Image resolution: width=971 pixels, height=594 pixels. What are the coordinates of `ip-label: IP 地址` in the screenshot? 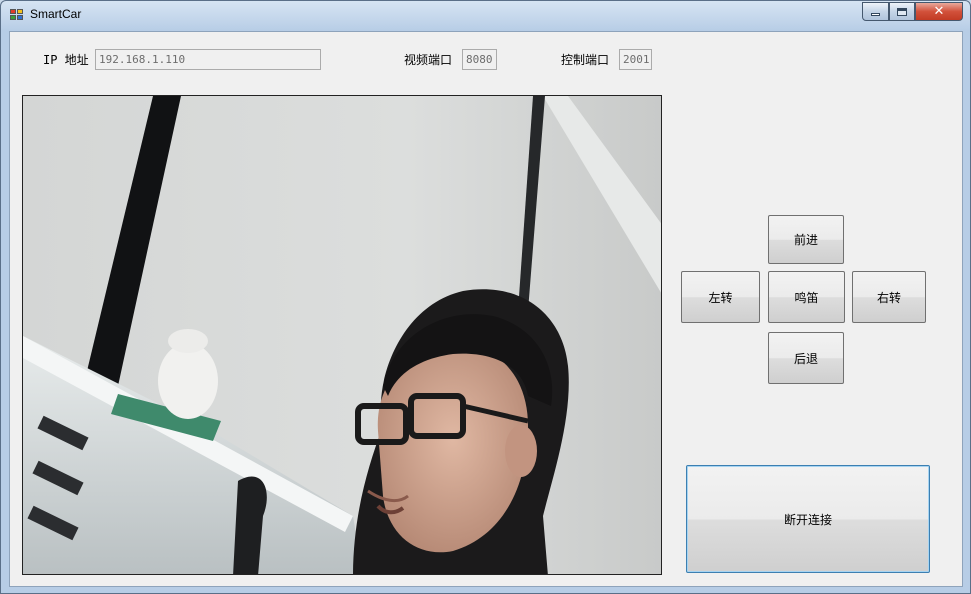 It's located at (66, 60).